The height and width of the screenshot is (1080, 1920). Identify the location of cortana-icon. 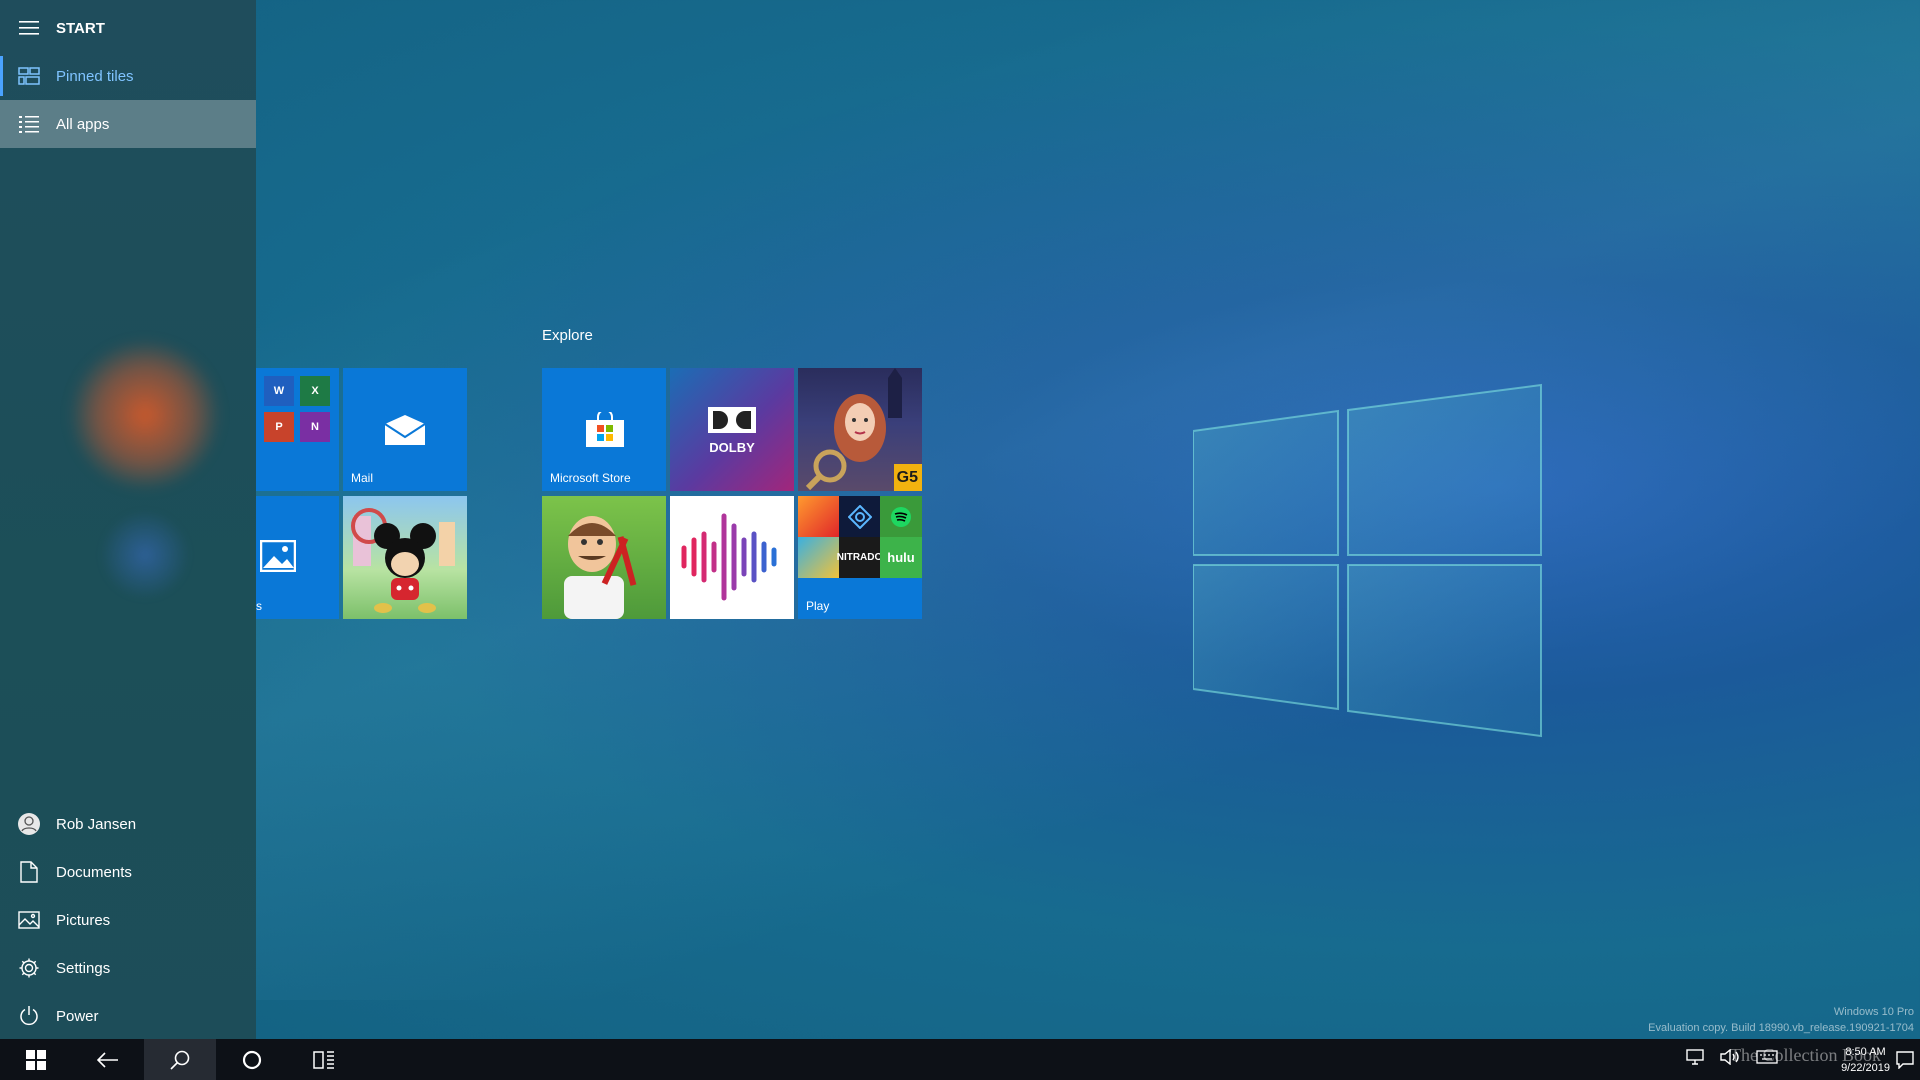
(252, 1059).